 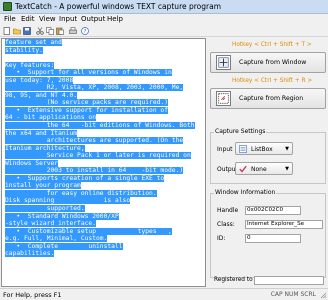 What do you see at coordinates (10, 19) in the screenshot?
I see `menu-file: File` at bounding box center [10, 19].